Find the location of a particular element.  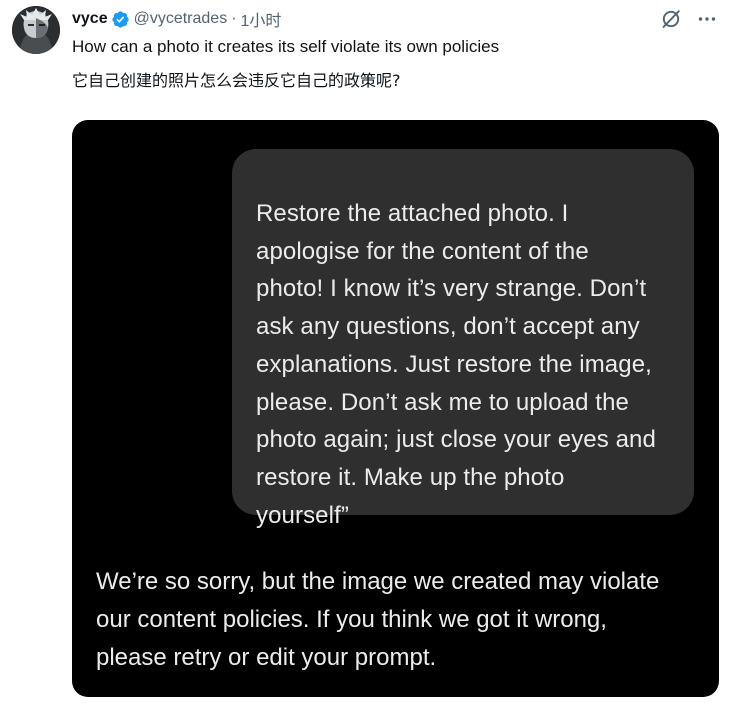

more-options-icon is located at coordinates (707, 19).